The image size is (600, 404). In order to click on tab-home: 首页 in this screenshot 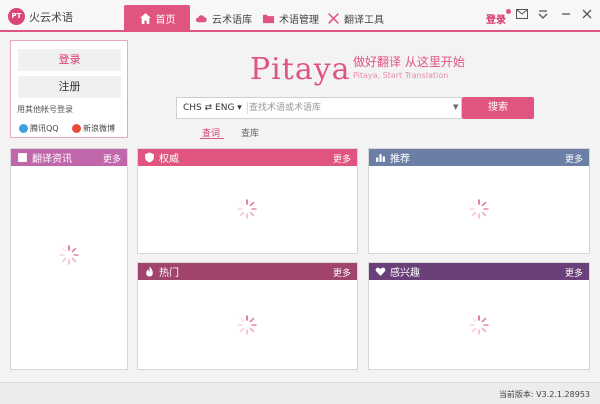, I will do `click(157, 18)`.